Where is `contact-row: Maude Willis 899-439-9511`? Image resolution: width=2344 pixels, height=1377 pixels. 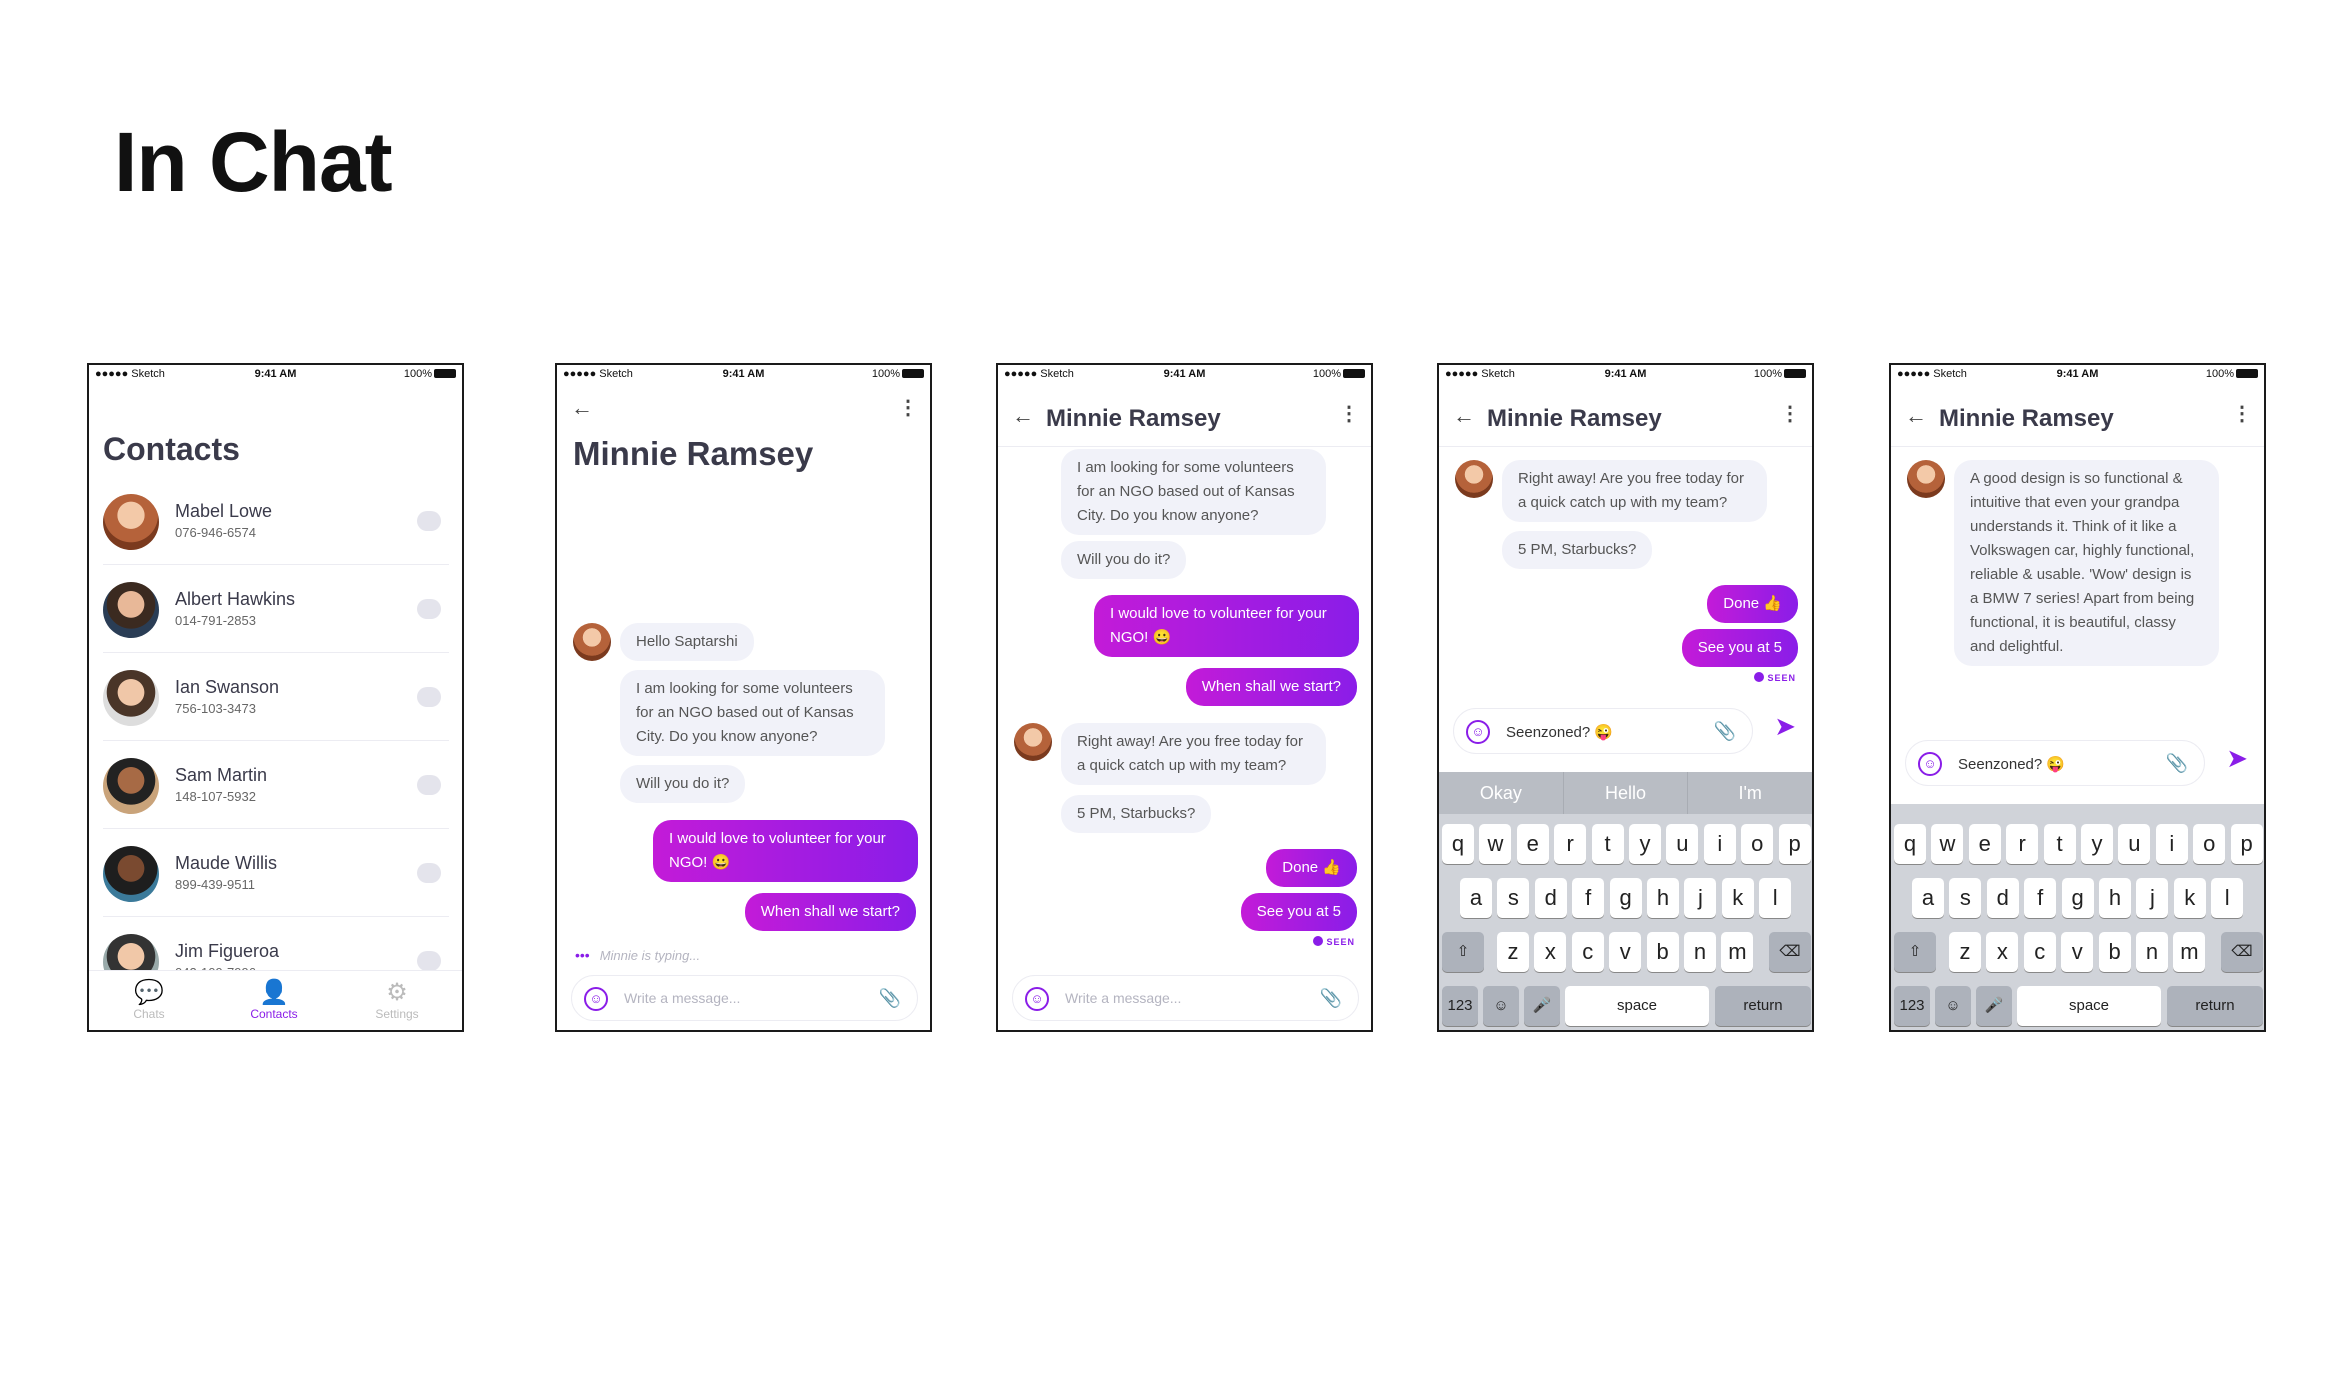
contact-row: Maude Willis 899-439-9511 is located at coordinates (276, 873).